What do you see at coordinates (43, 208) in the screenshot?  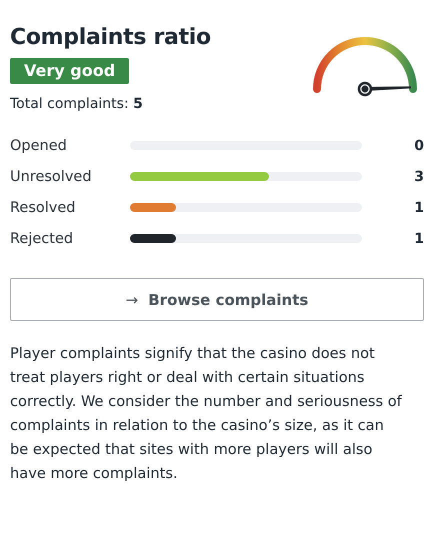 I see `category-label: Resolved` at bounding box center [43, 208].